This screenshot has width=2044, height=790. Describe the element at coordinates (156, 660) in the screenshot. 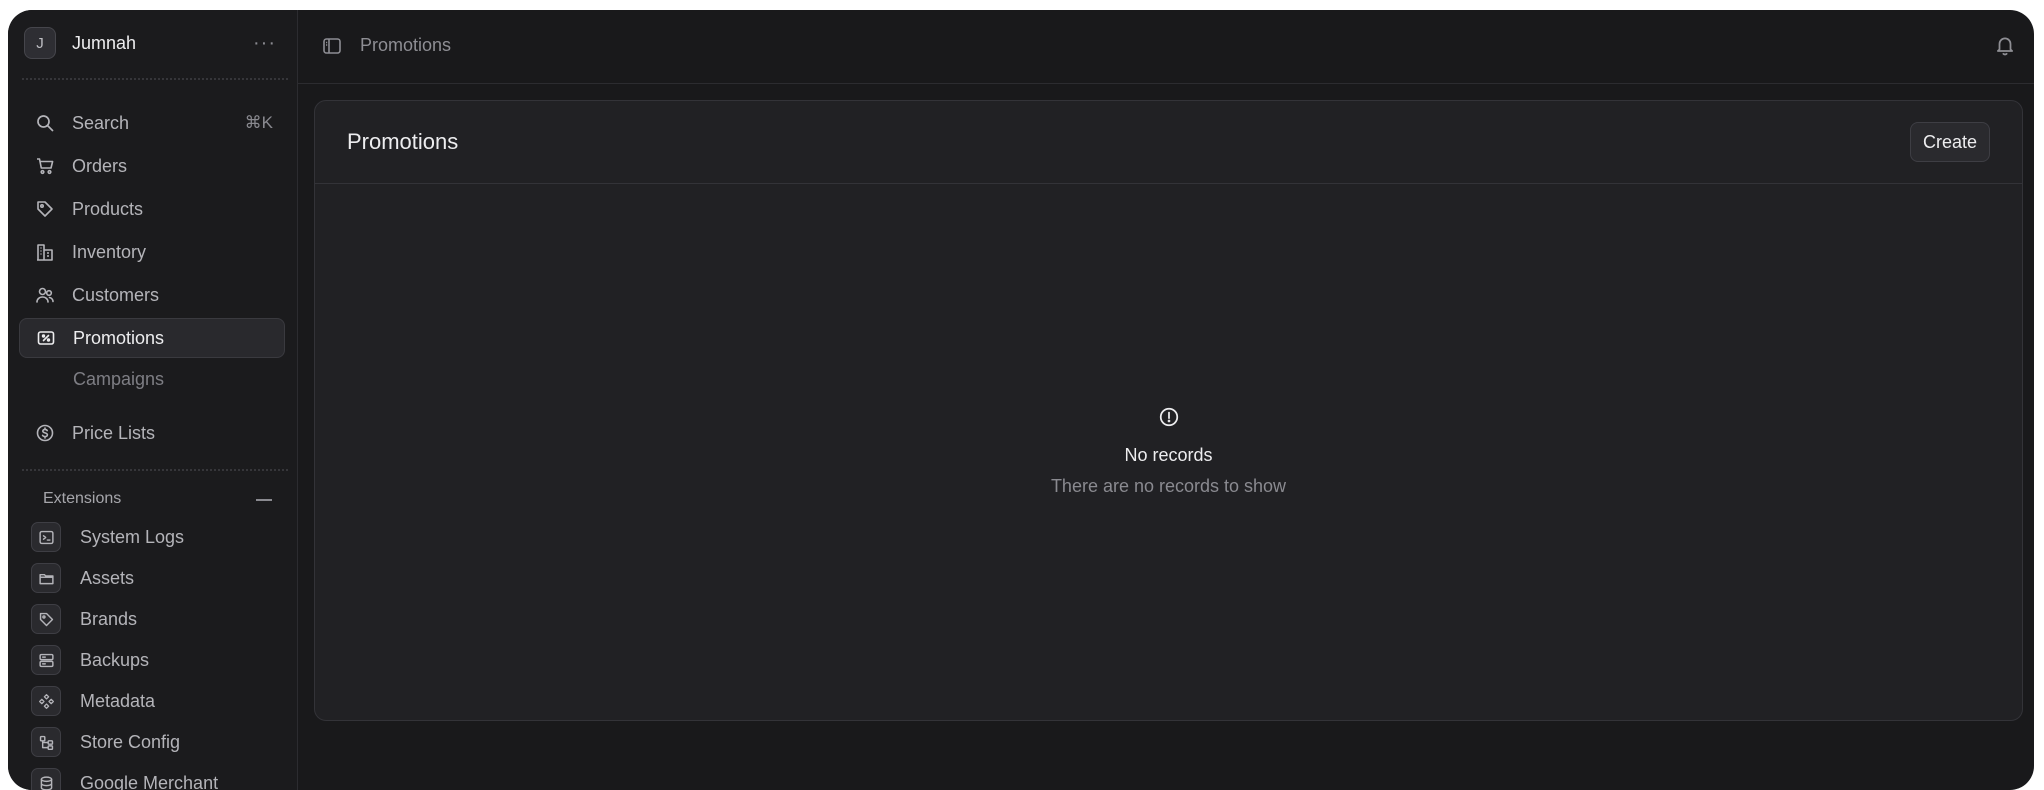

I see `extension-item-backups: Backups` at that location.